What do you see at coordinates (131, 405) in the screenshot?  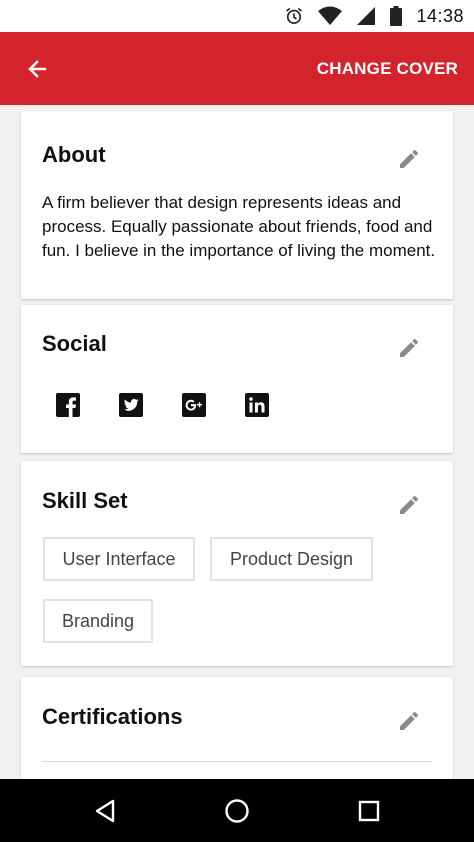 I see `twitter-icon` at bounding box center [131, 405].